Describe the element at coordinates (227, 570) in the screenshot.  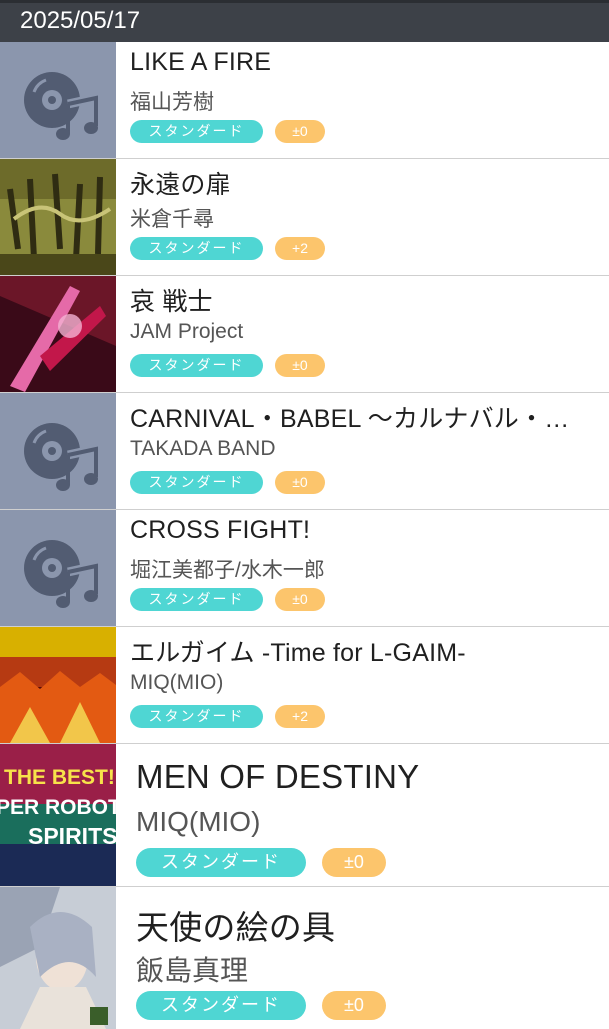
I see `song-artist: 堀江美都子/水木一郎` at that location.